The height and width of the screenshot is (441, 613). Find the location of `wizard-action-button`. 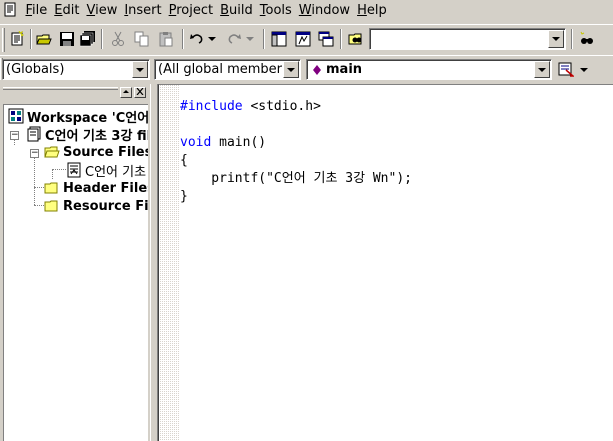

wizard-action-button is located at coordinates (566, 69).